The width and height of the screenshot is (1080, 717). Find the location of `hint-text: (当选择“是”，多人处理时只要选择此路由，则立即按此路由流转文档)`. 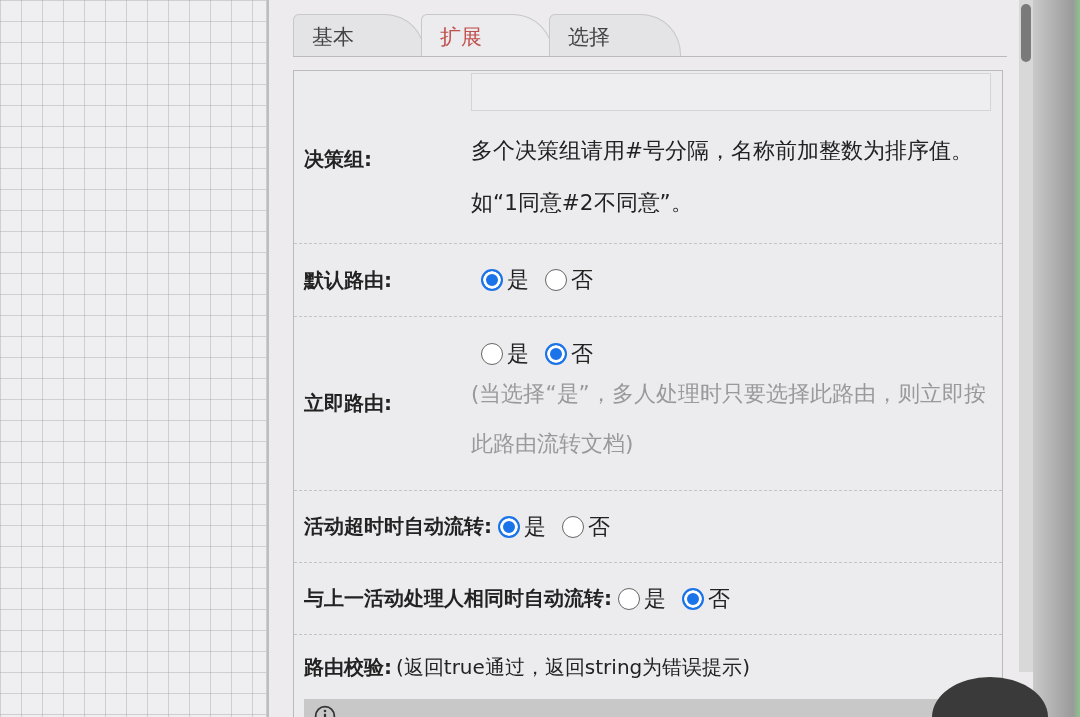

hint-text: (当选择“是”，多人处理时只要选择此路由，则立即按此路由流转文档) is located at coordinates (729, 418).